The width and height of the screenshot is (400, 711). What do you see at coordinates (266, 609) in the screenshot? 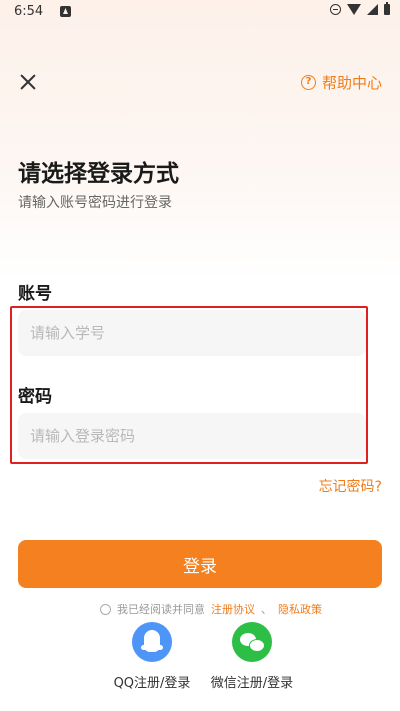
I see `agreement-and: 、` at bounding box center [266, 609].